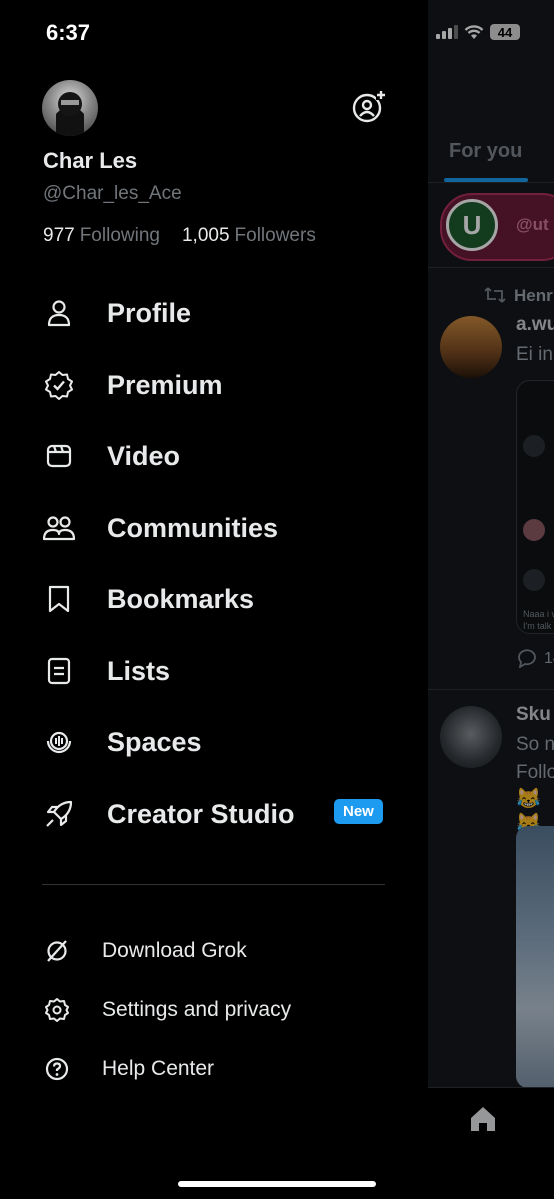  I want to click on nav-label: Download Grok, so click(174, 950).